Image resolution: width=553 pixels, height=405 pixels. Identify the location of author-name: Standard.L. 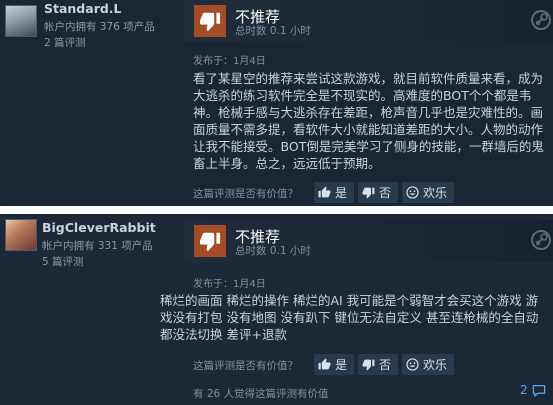
(83, 8).